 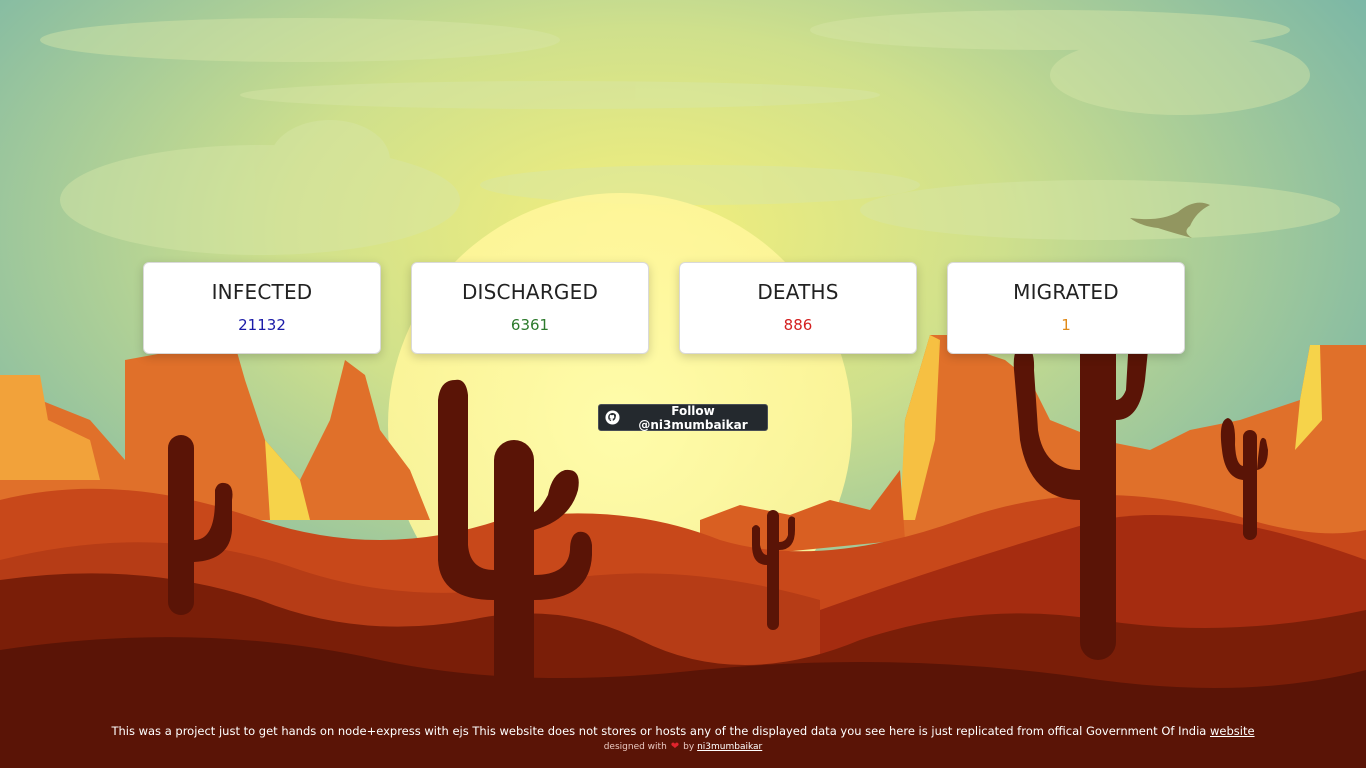 What do you see at coordinates (689, 747) in the screenshot?
I see `by-text: by` at bounding box center [689, 747].